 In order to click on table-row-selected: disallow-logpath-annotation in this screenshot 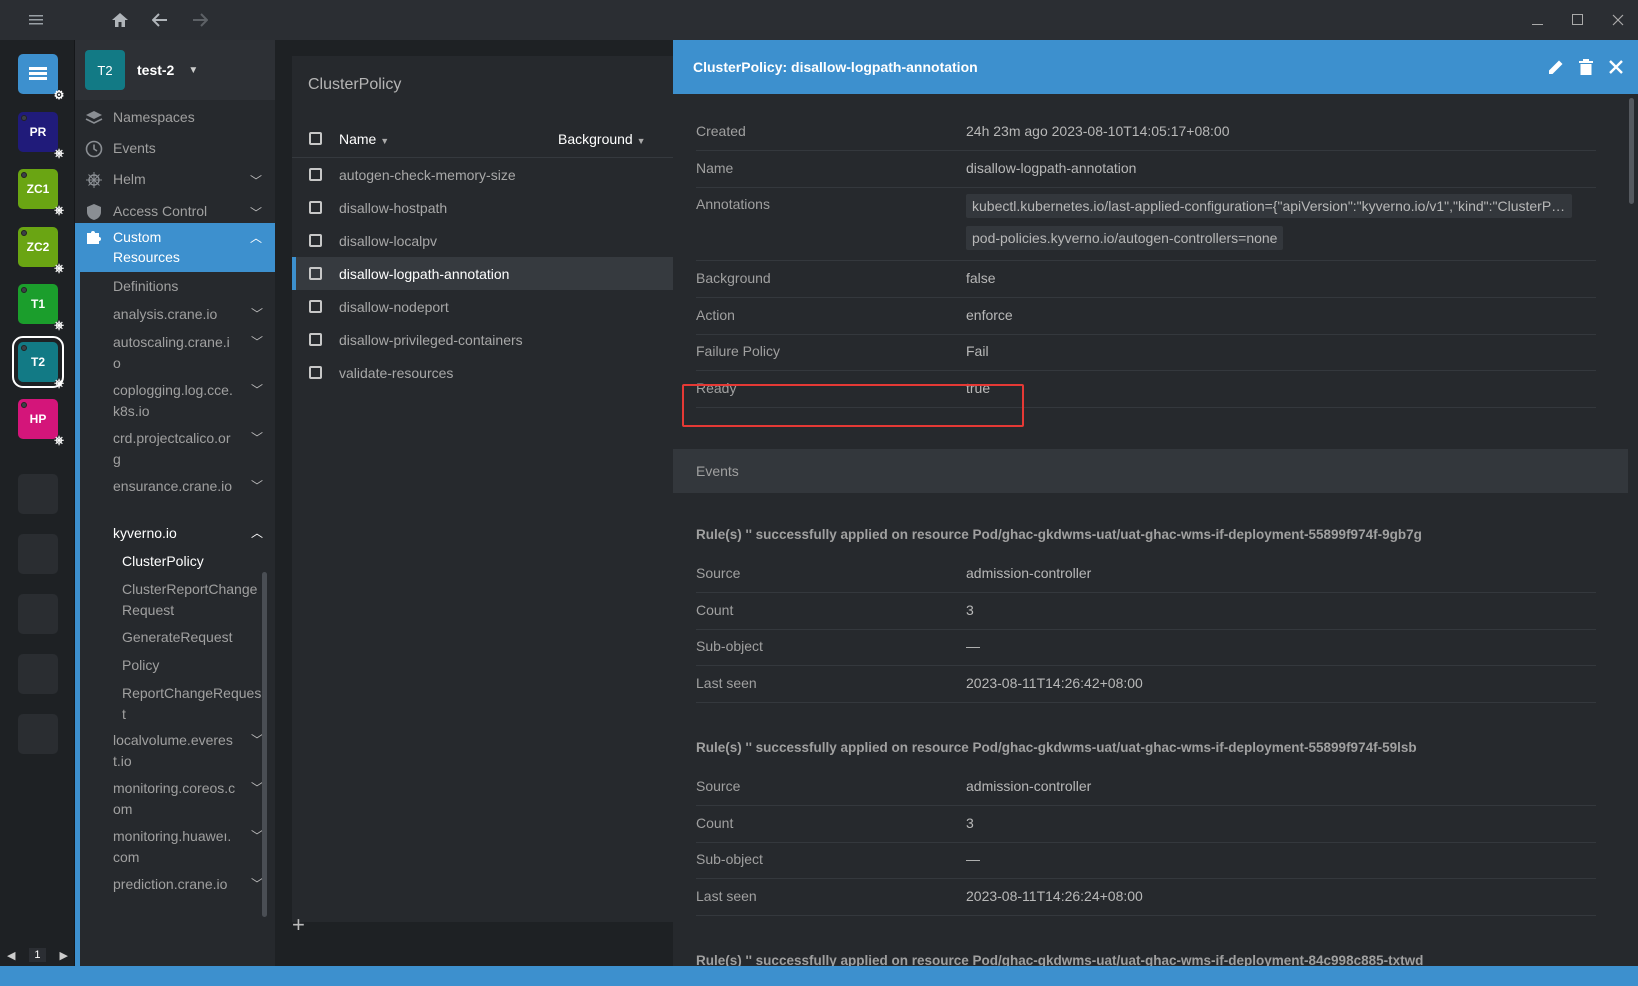, I will do `click(492, 273)`.